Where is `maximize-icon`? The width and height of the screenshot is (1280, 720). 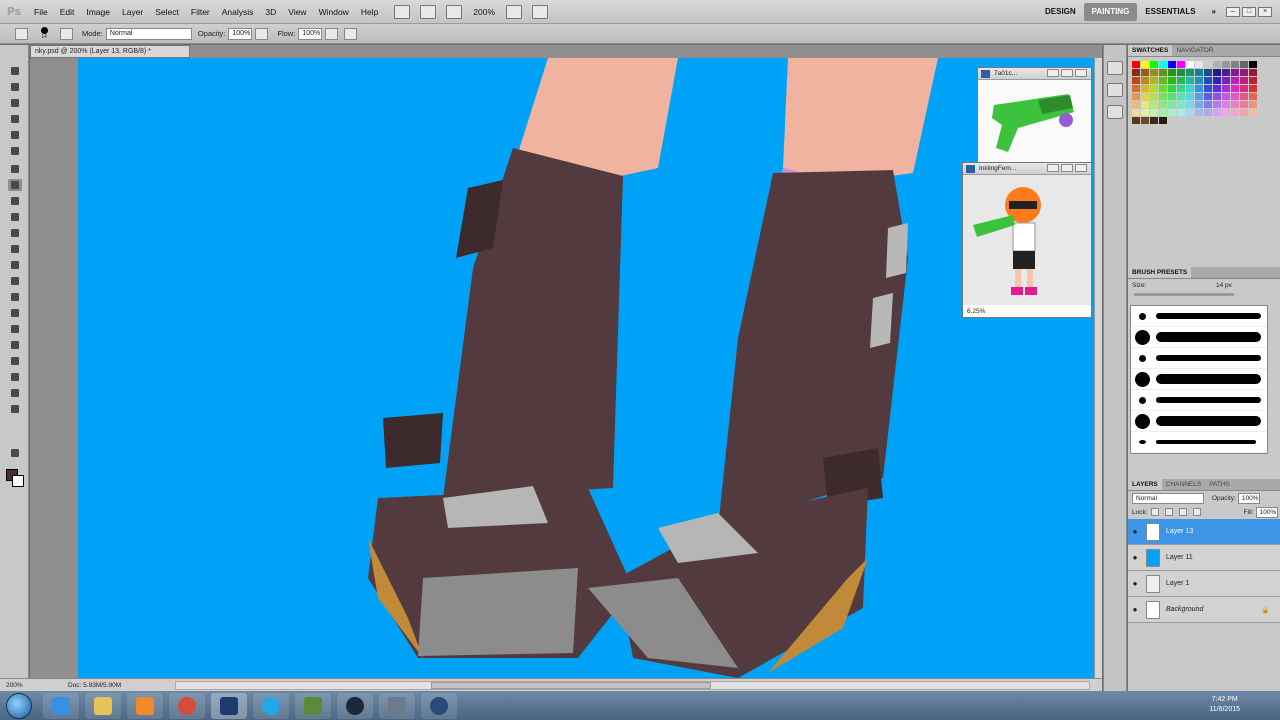 maximize-icon is located at coordinates (1067, 73).